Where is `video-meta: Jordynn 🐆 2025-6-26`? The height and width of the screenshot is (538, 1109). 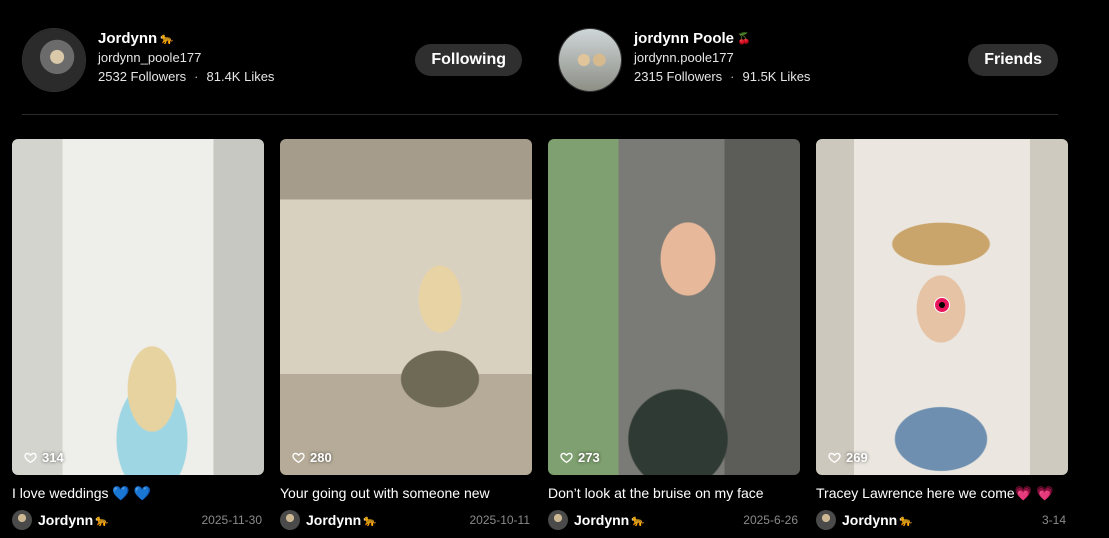 video-meta: Jordynn 🐆 2025-6-26 is located at coordinates (674, 520).